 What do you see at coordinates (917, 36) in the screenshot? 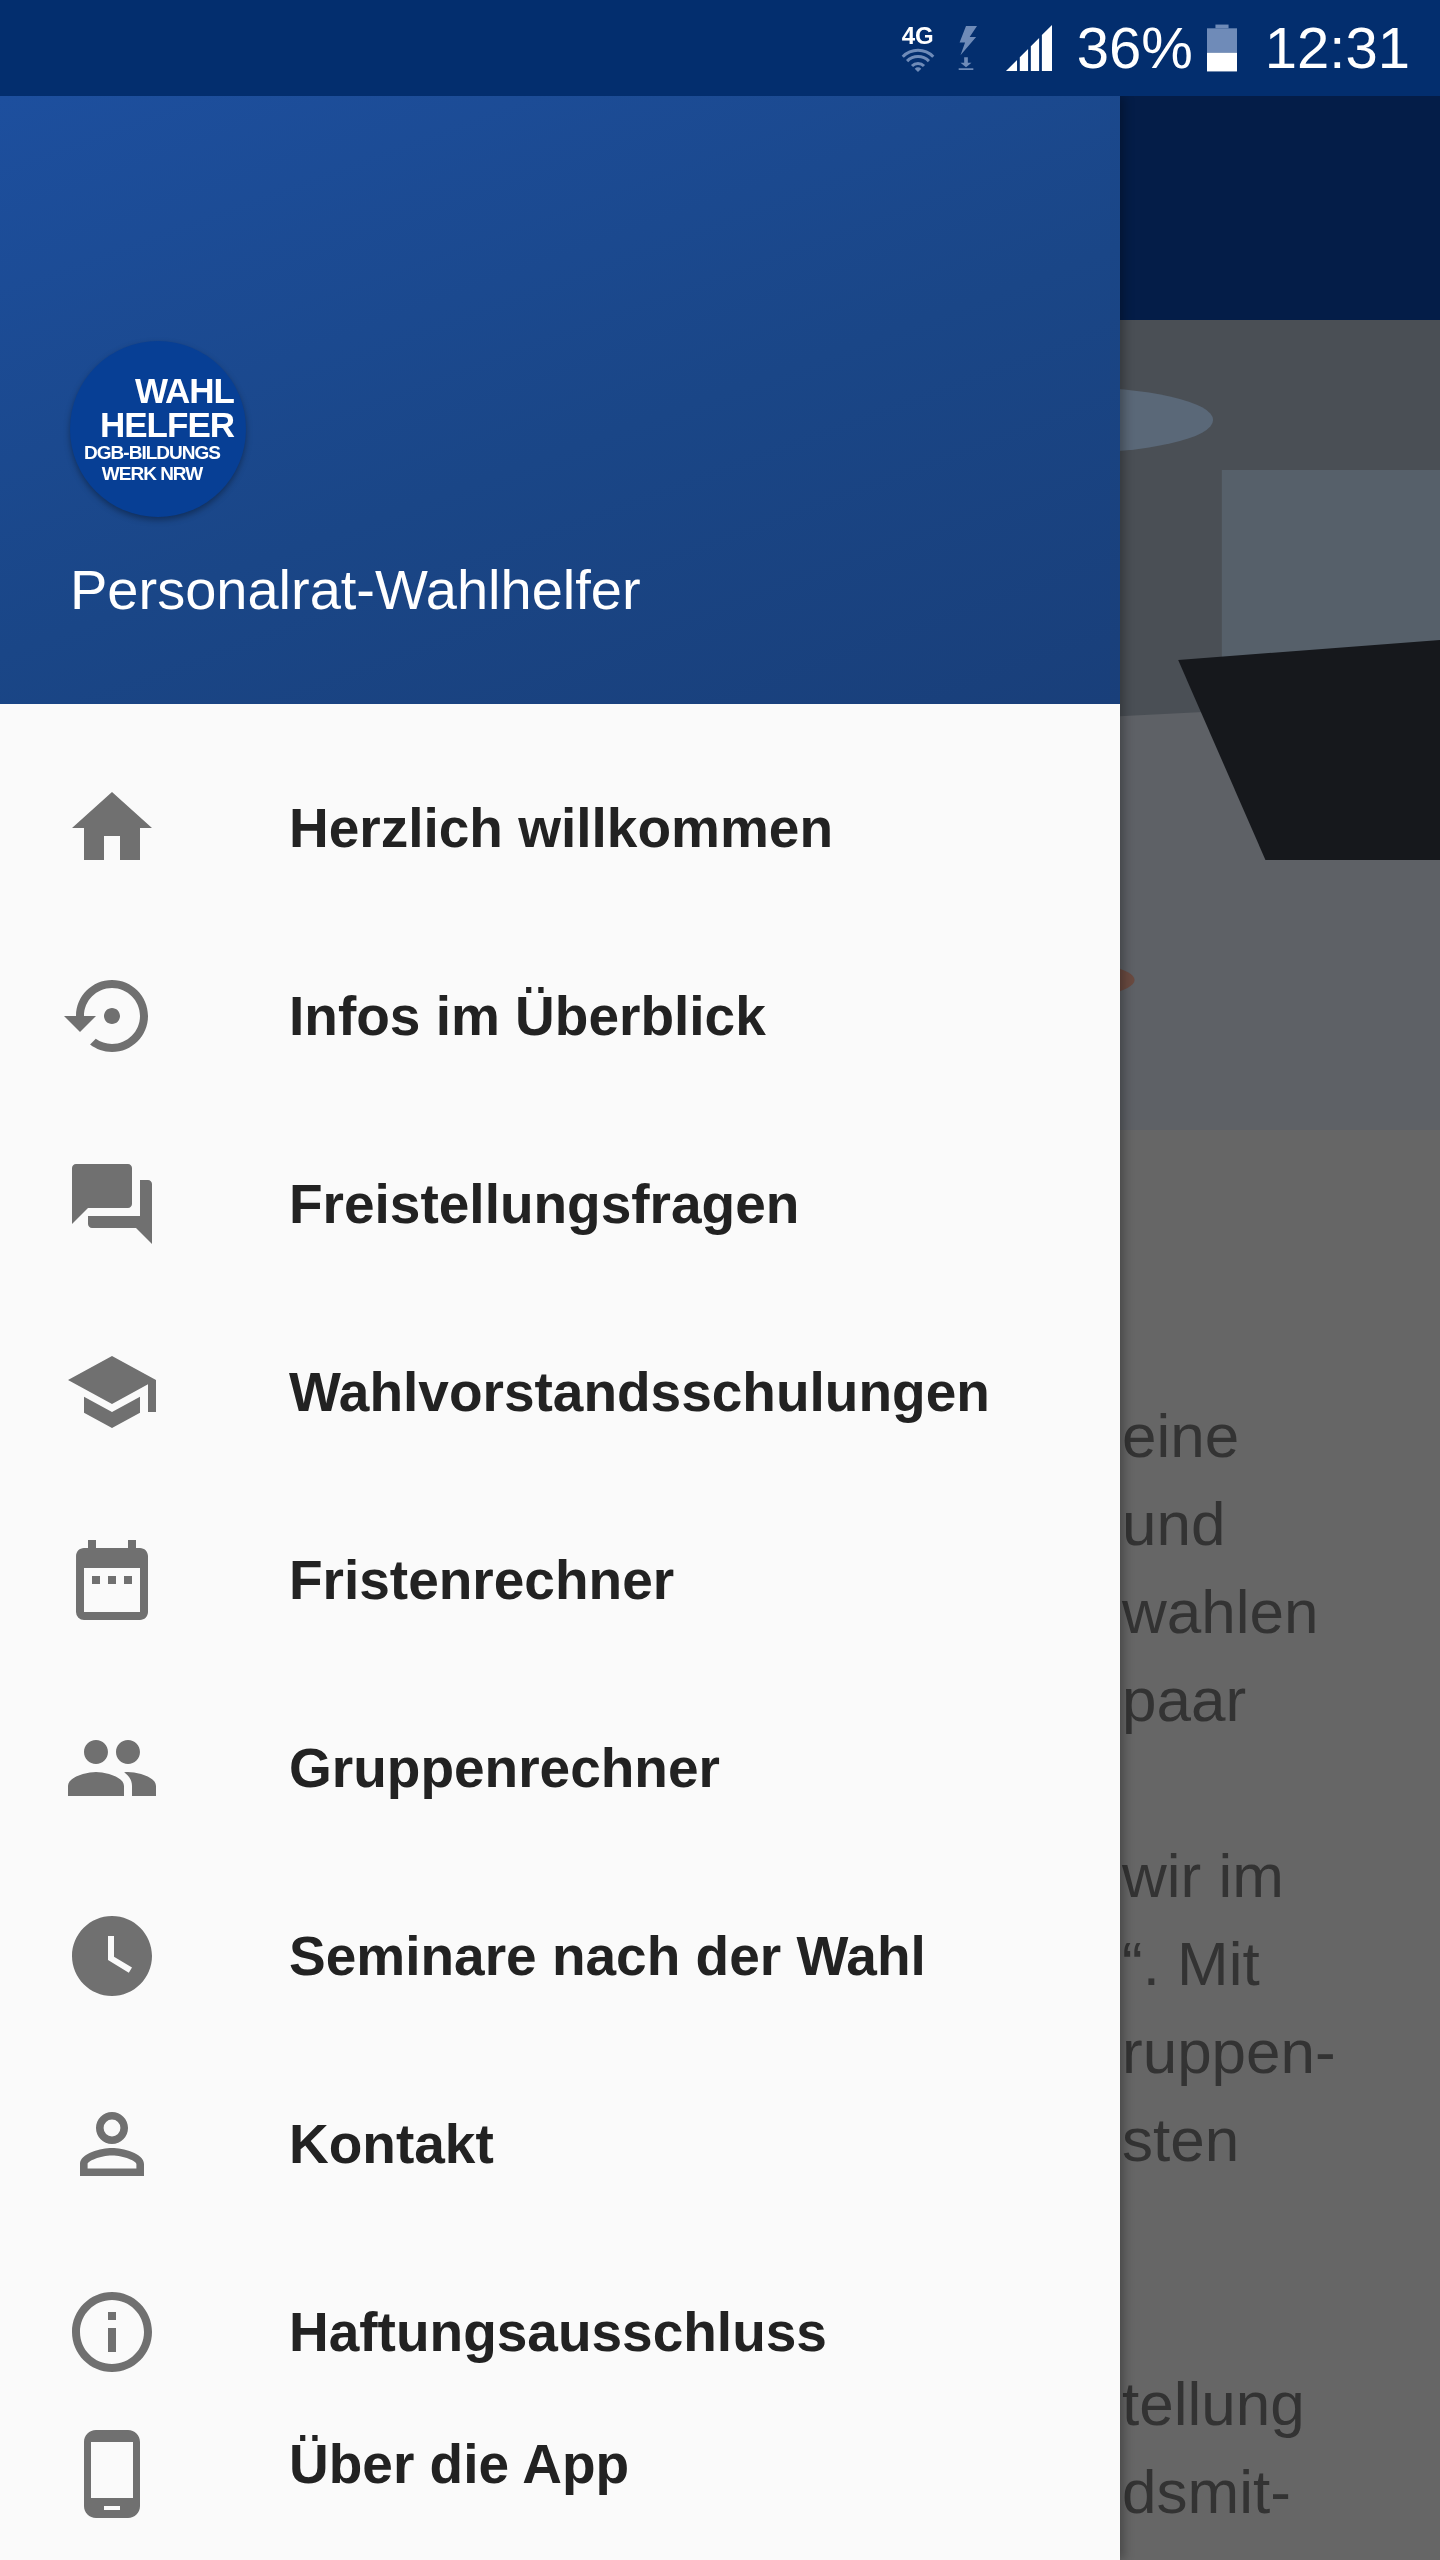
I see `network-label: 4G` at bounding box center [917, 36].